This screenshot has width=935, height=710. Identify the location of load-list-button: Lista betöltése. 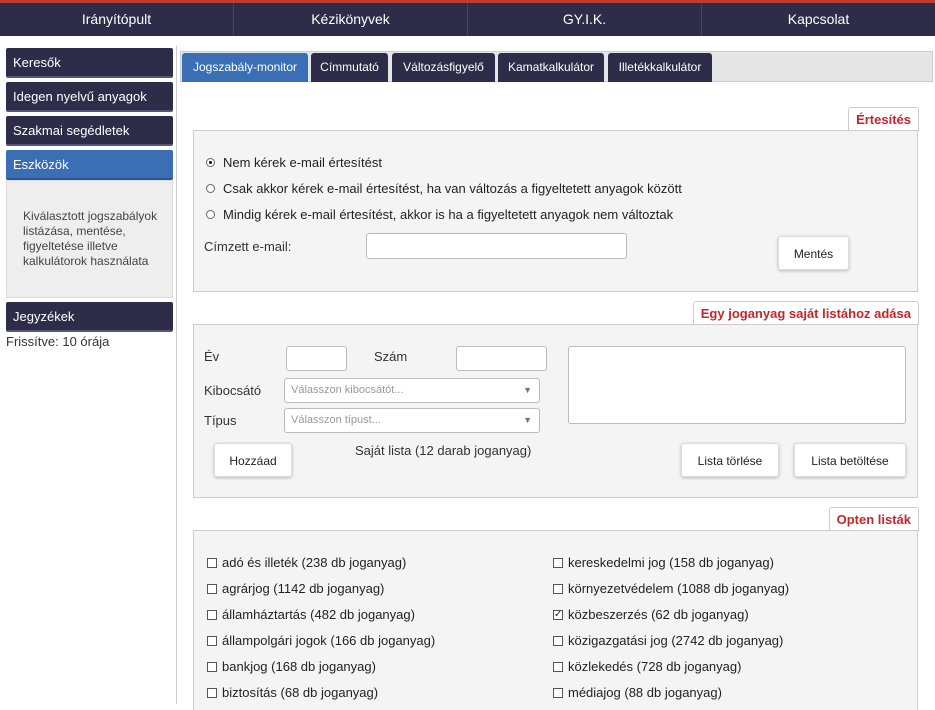
(850, 460).